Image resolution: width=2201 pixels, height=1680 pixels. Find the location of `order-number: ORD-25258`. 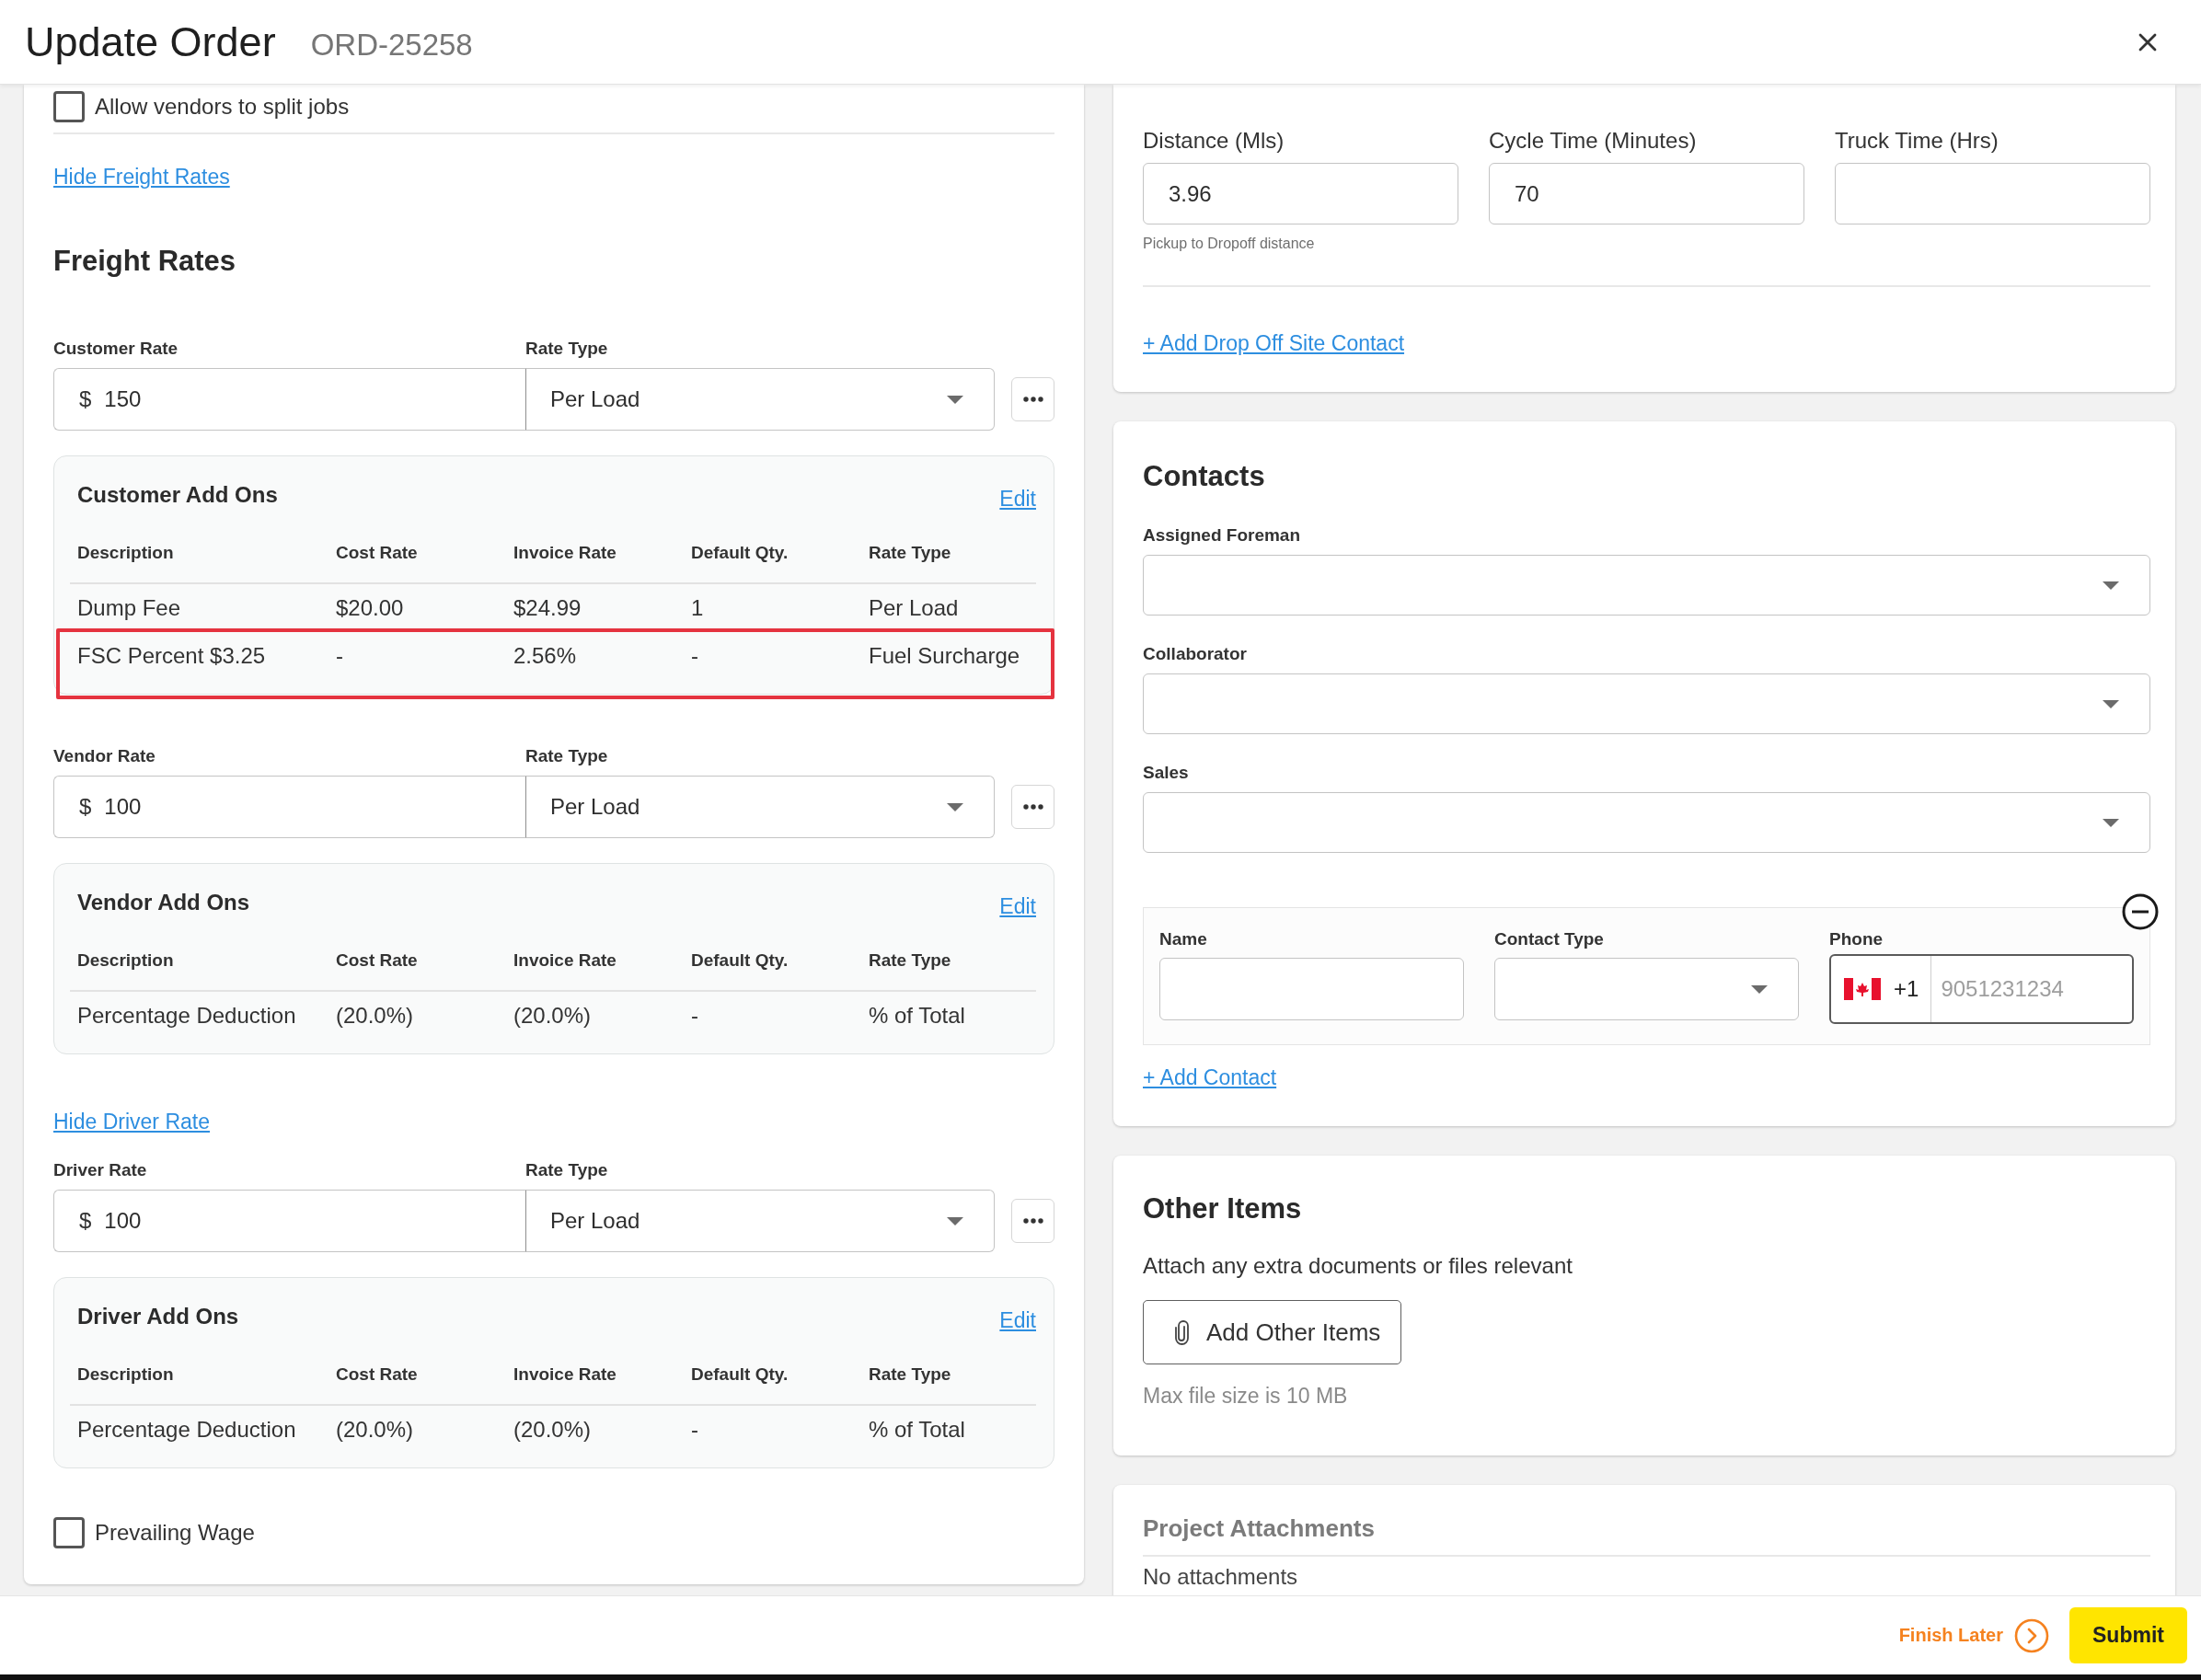

order-number: ORD-25258 is located at coordinates (391, 44).